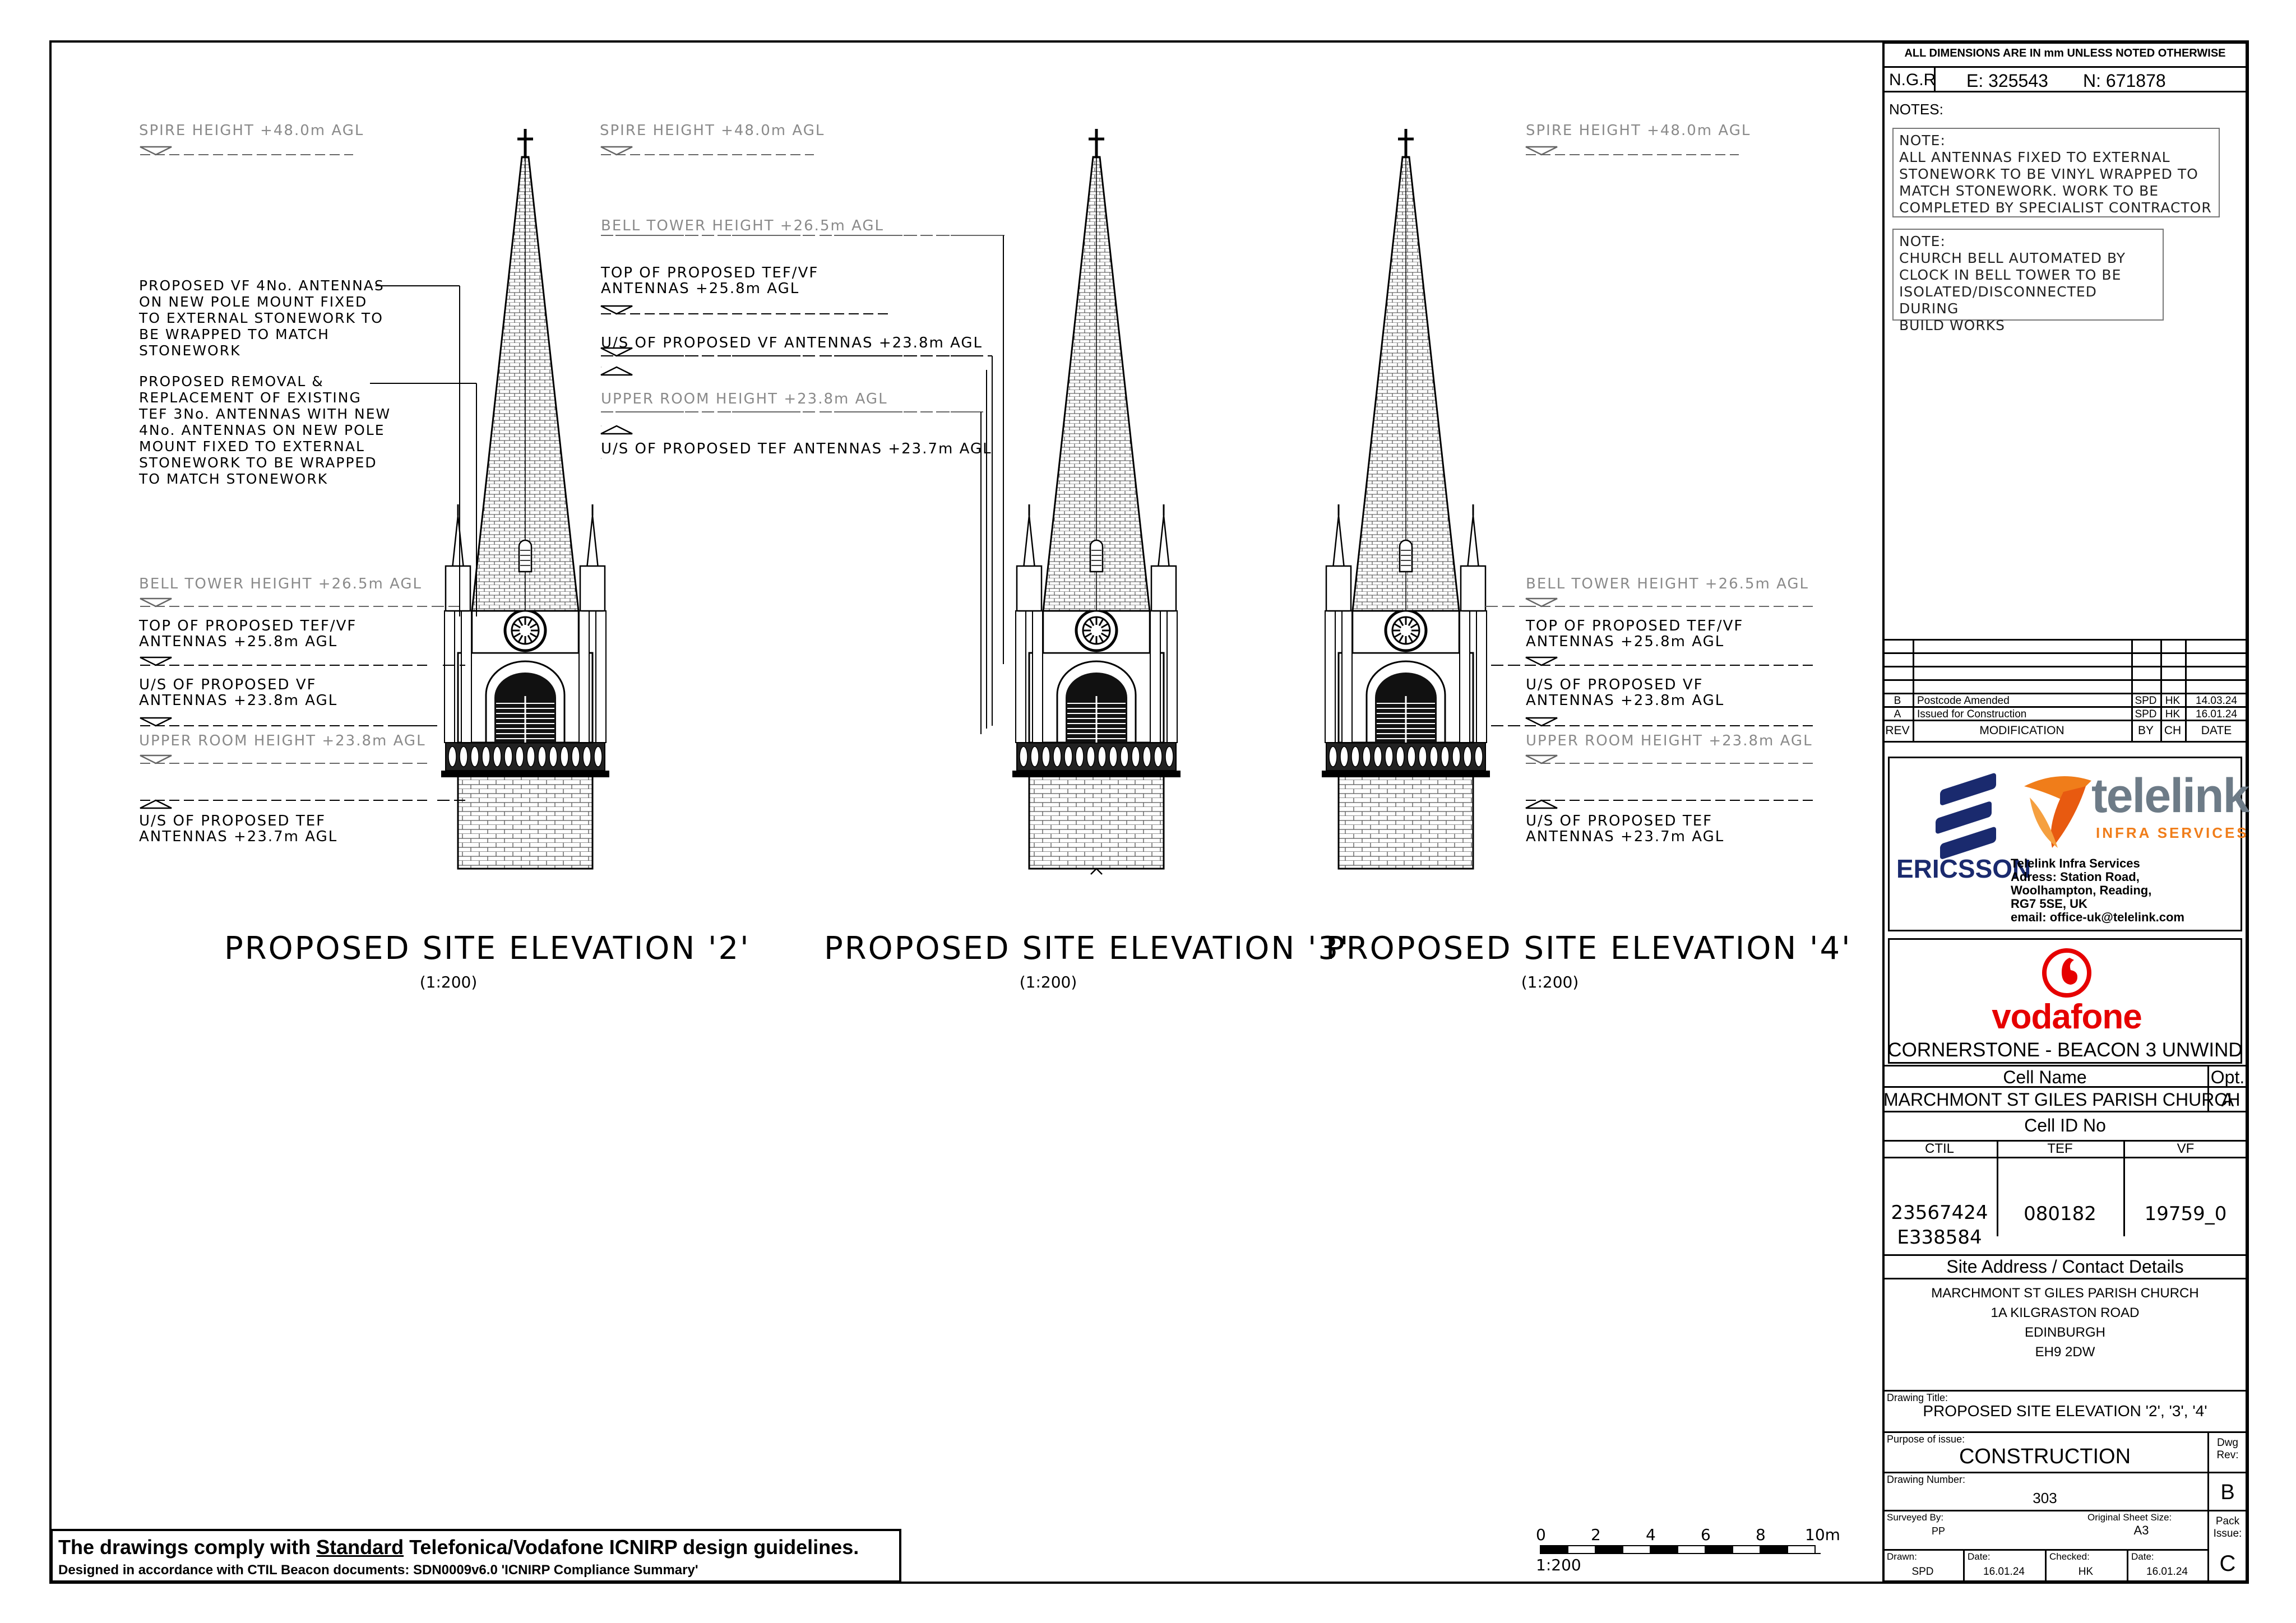 The width and height of the screenshot is (2296, 1623). I want to click on vf-id: 19759_0, so click(2185, 1214).